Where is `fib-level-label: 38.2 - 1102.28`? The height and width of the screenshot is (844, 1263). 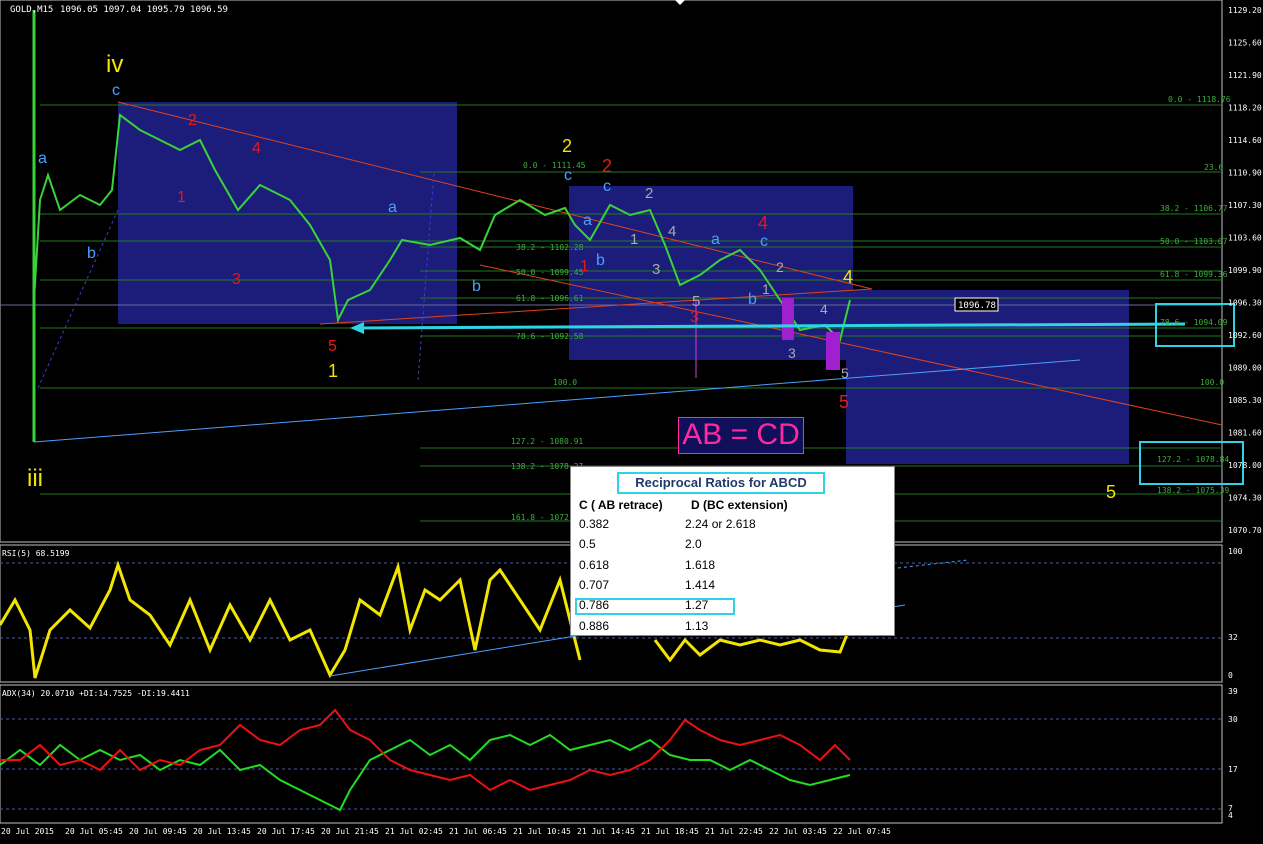 fib-level-label: 38.2 - 1102.28 is located at coordinates (550, 247).